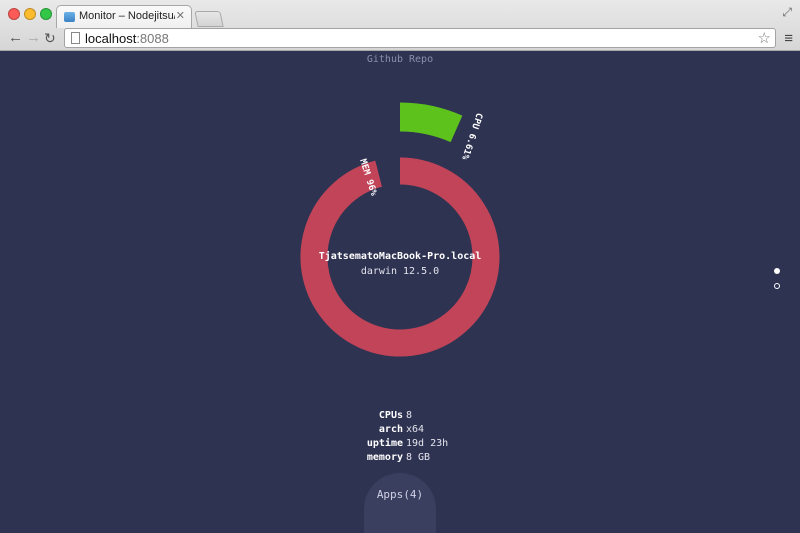 The width and height of the screenshot is (800, 533). What do you see at coordinates (787, 12) in the screenshot?
I see `fullscreen-icon: ⤢` at bounding box center [787, 12].